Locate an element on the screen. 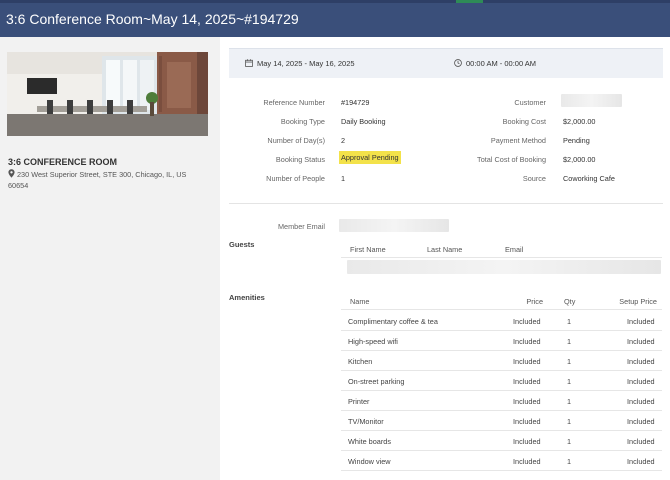 The image size is (670, 480). status-badge-text: Approval Pending is located at coordinates (370, 157).